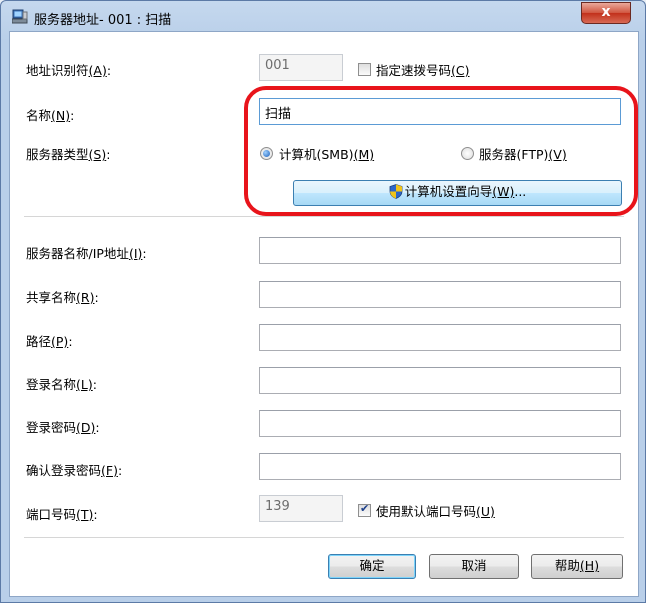 The image size is (646, 603). Describe the element at coordinates (72, 115) in the screenshot. I see `name-suffix: :` at that location.